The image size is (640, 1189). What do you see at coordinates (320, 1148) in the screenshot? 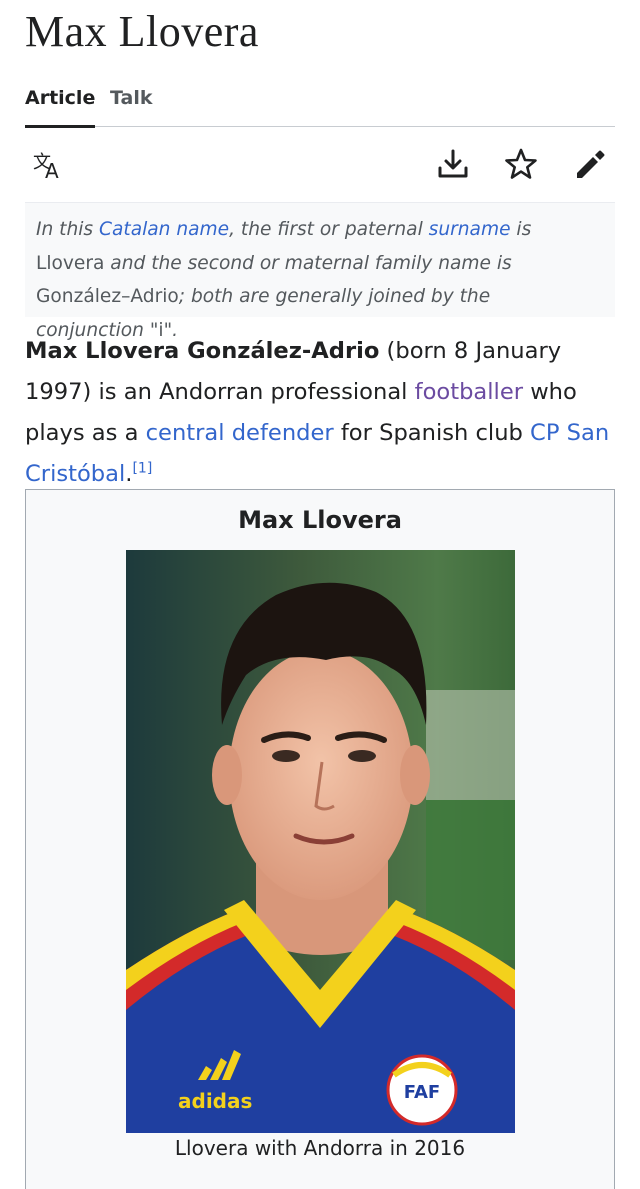
I see `photo-caption: Llovera with Andorra in 2016` at bounding box center [320, 1148].